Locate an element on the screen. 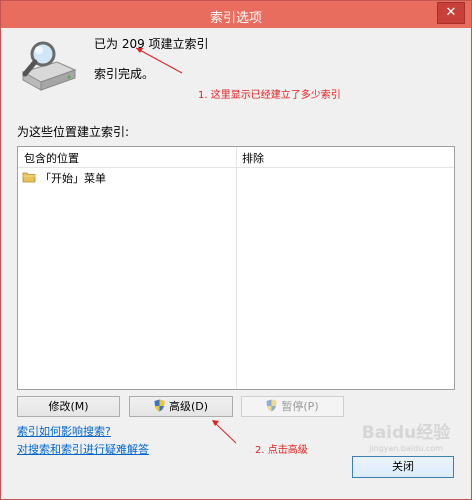 The image size is (472, 500). indexed-count-text: 已为 209 项建立索引 is located at coordinates (151, 44).